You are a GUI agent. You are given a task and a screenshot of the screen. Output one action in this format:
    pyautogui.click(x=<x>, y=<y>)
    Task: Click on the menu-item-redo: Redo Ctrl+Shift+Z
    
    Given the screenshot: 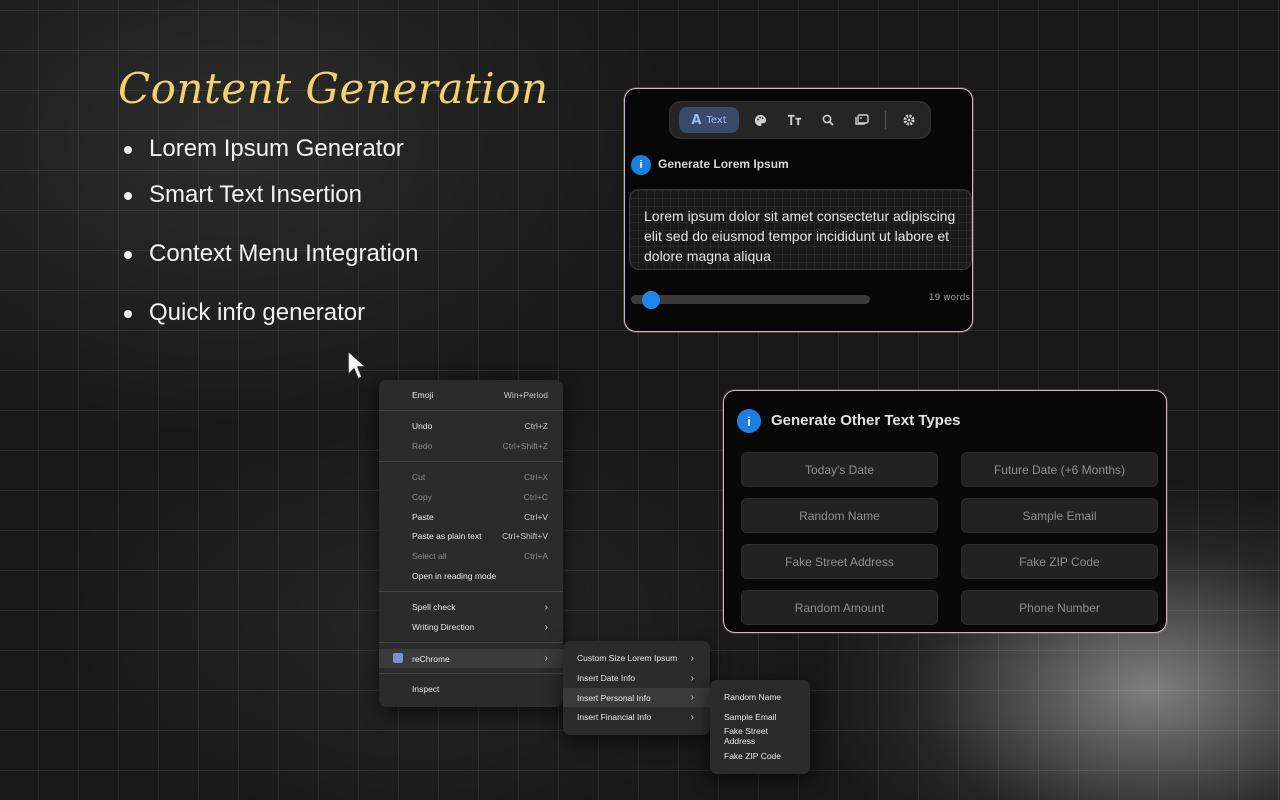 What is the action you would take?
    pyautogui.click(x=471, y=446)
    